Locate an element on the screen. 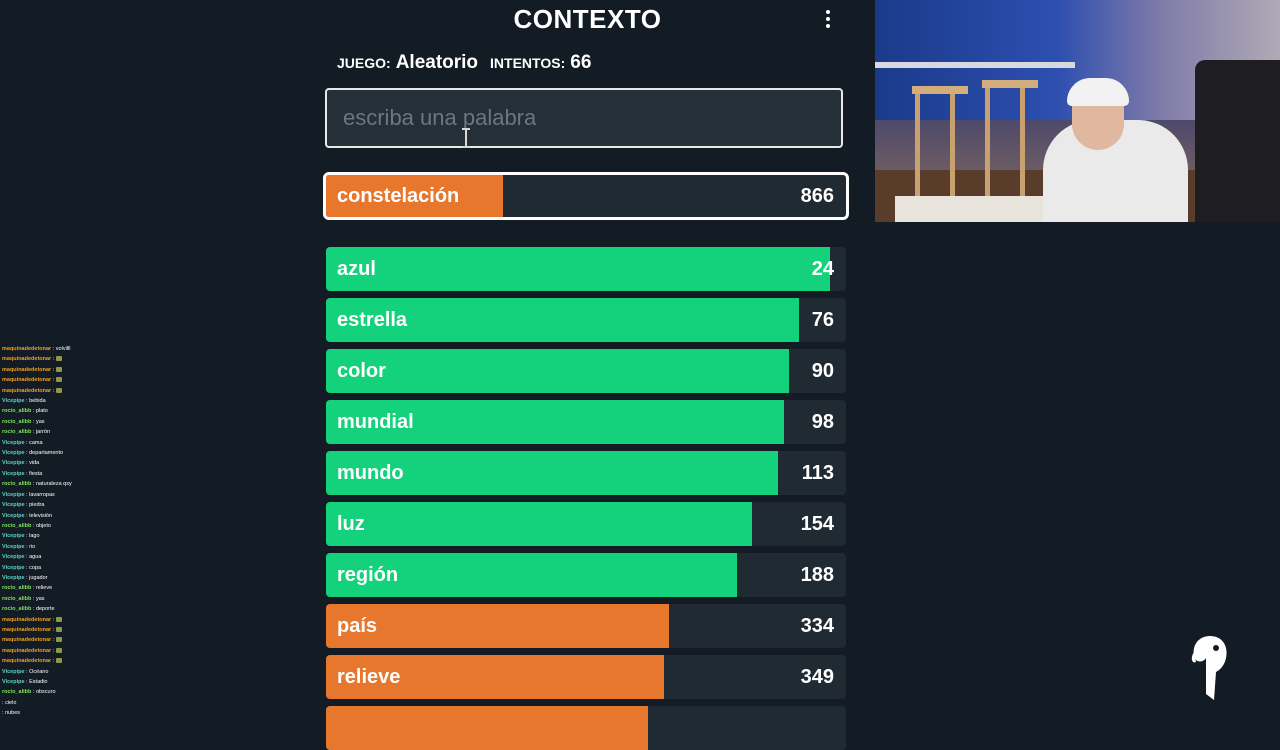  chat-text: Océano is located at coordinates (39, 671).